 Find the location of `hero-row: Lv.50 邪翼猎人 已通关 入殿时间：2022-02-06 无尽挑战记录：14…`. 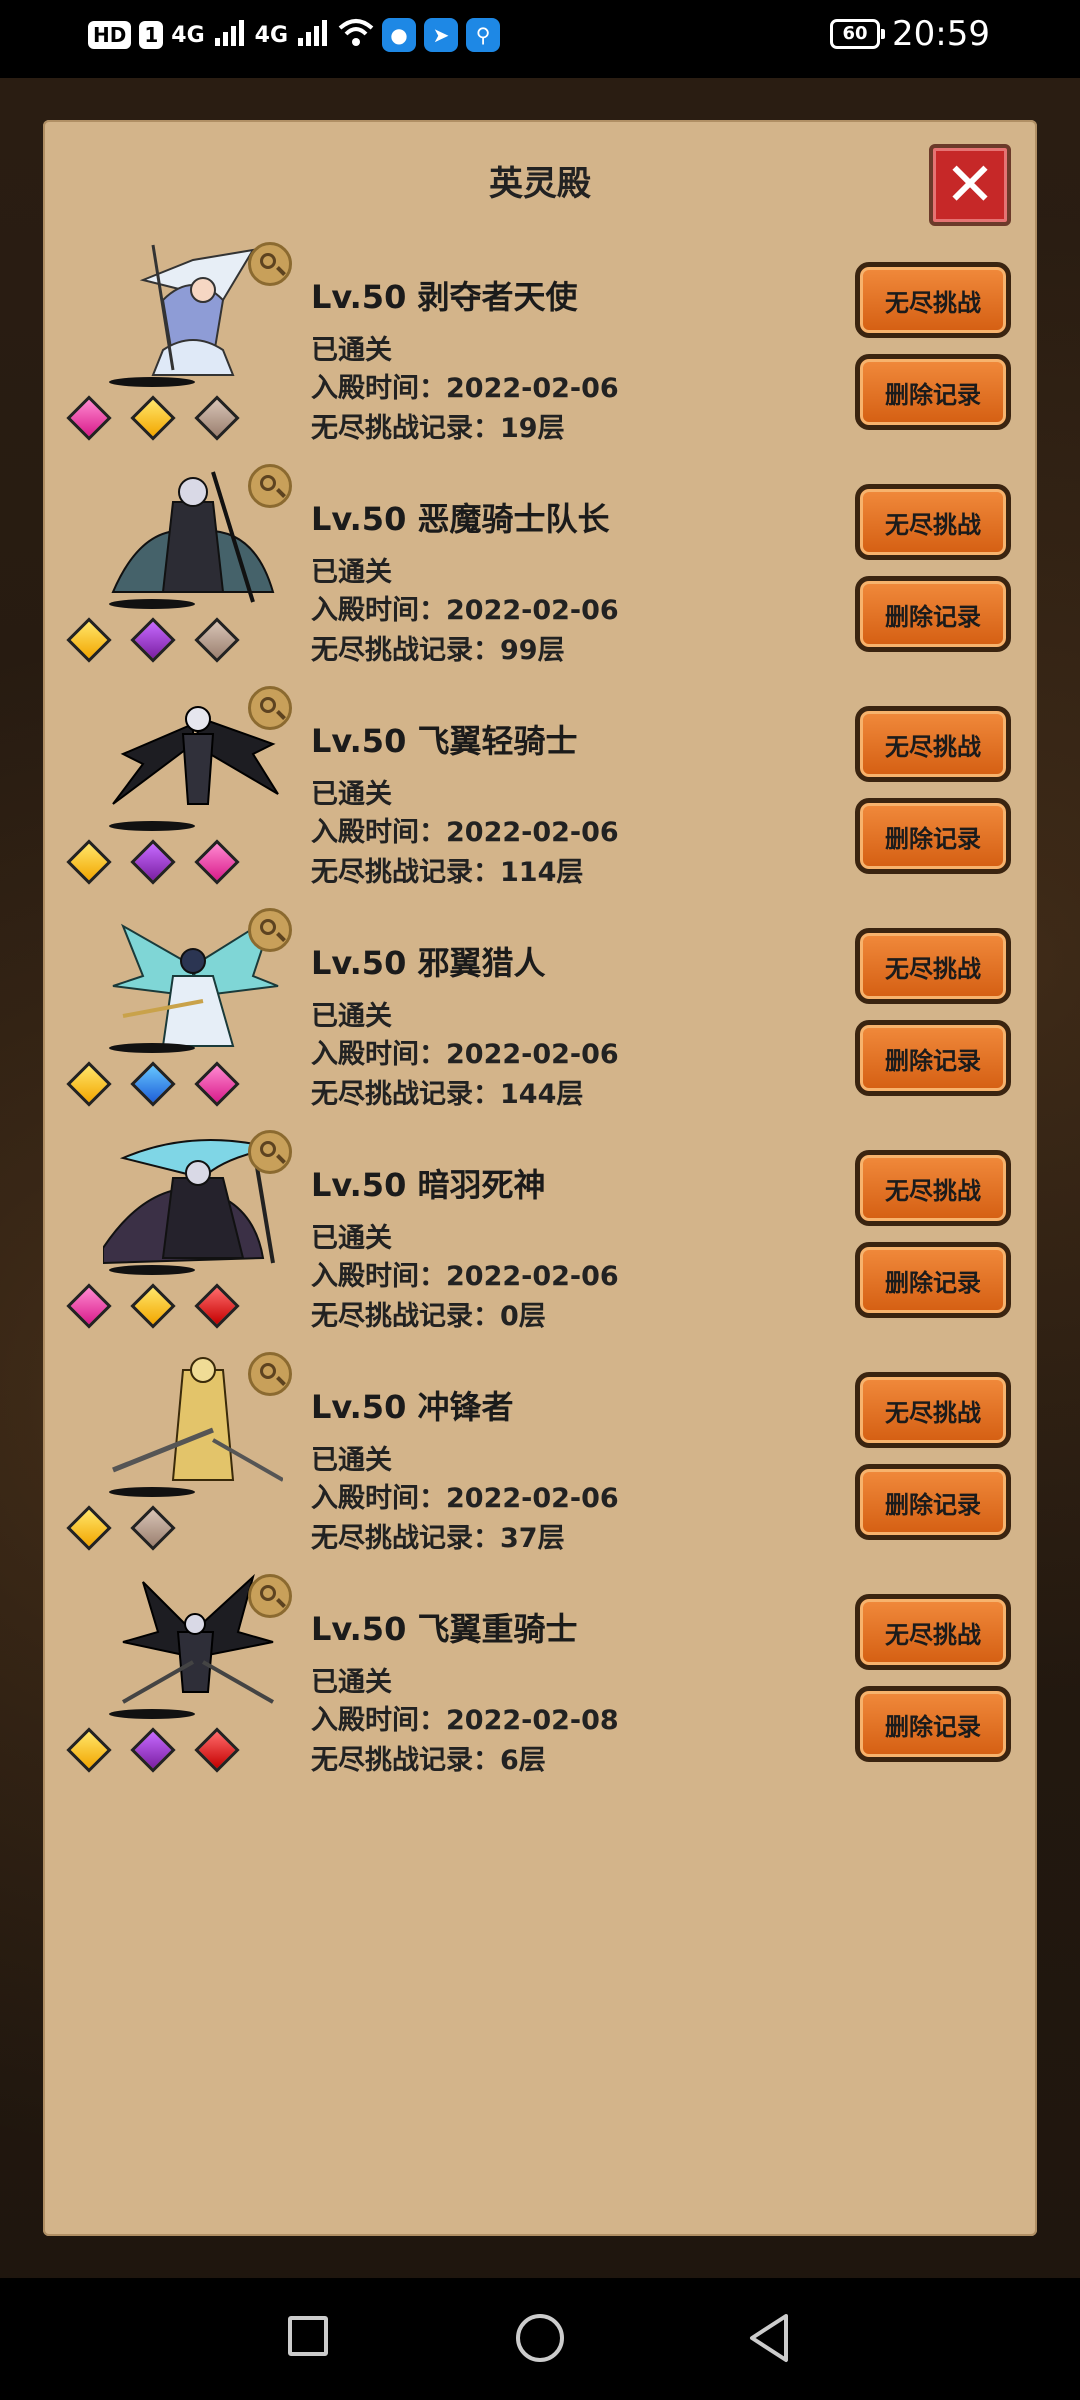

hero-row: Lv.50 邪翼猎人 已通关 入殿时间：2022-02-06 无尽挑战记录：14… is located at coordinates (540, 1017).